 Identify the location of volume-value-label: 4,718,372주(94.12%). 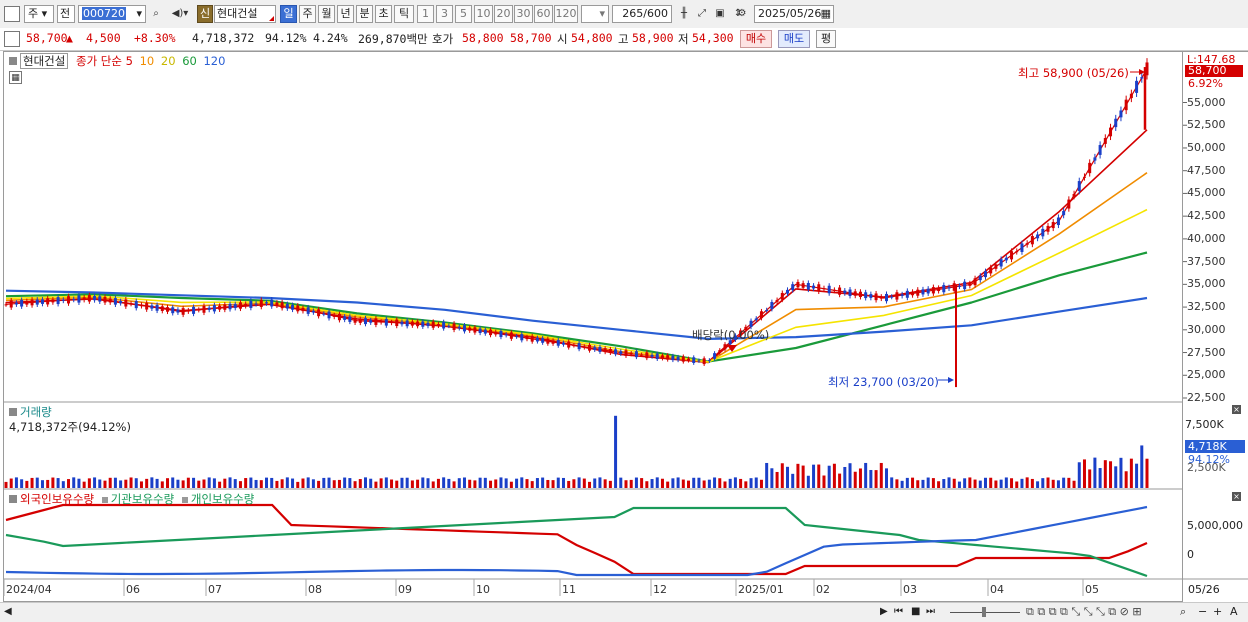
(70, 427).